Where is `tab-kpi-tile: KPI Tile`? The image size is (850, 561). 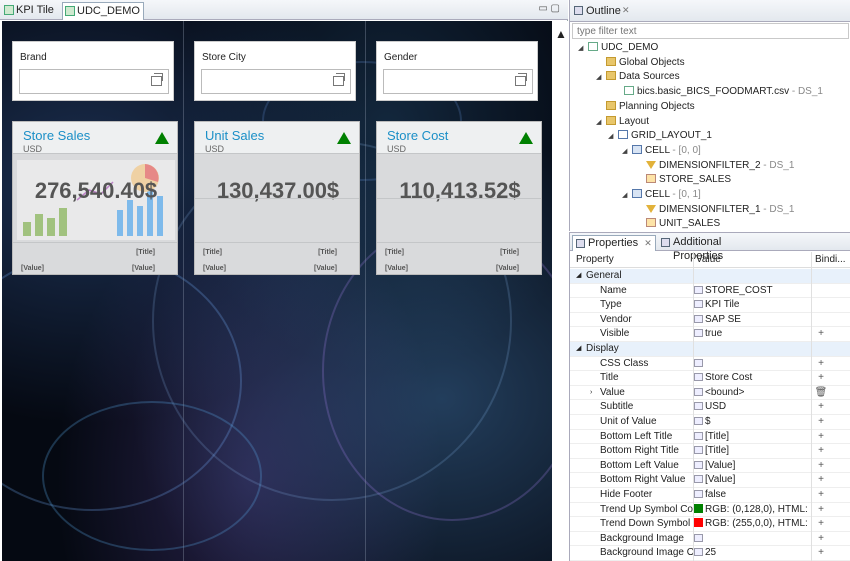
tab-kpi-tile: KPI Tile is located at coordinates (30, 11).